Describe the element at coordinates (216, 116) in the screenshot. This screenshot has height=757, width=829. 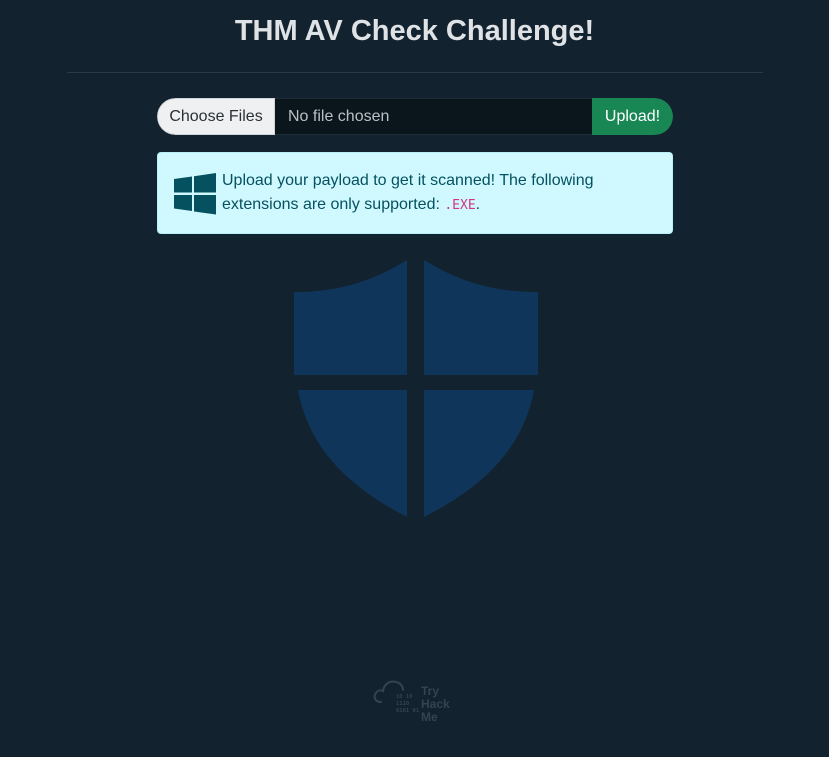
I see `choose-files-button: Choose Files` at that location.